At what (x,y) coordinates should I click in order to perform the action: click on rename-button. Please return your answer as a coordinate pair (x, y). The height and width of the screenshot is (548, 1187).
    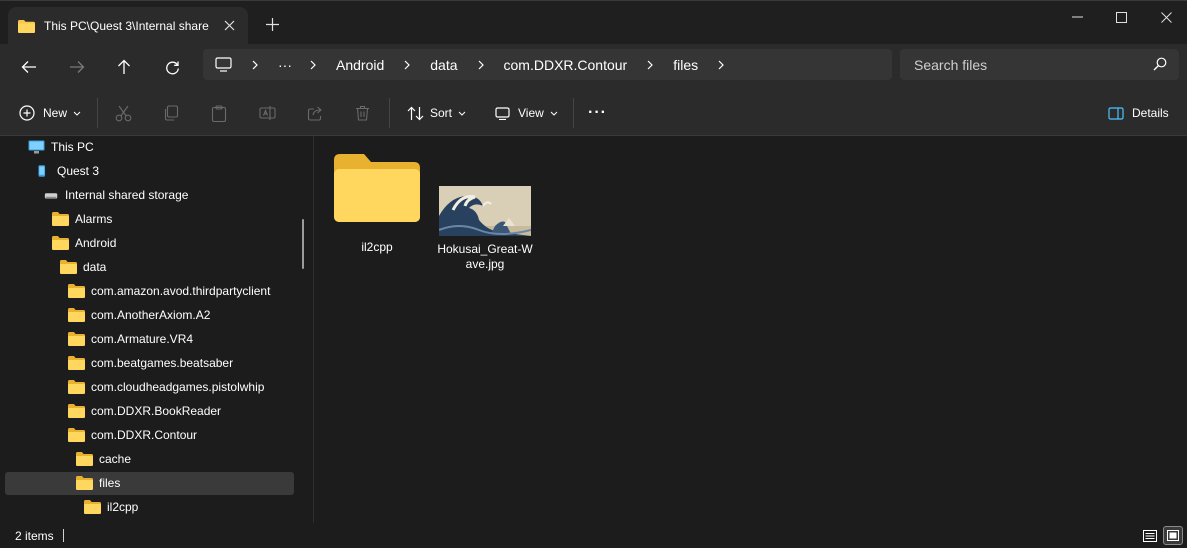
    Looking at the image, I should click on (267, 113).